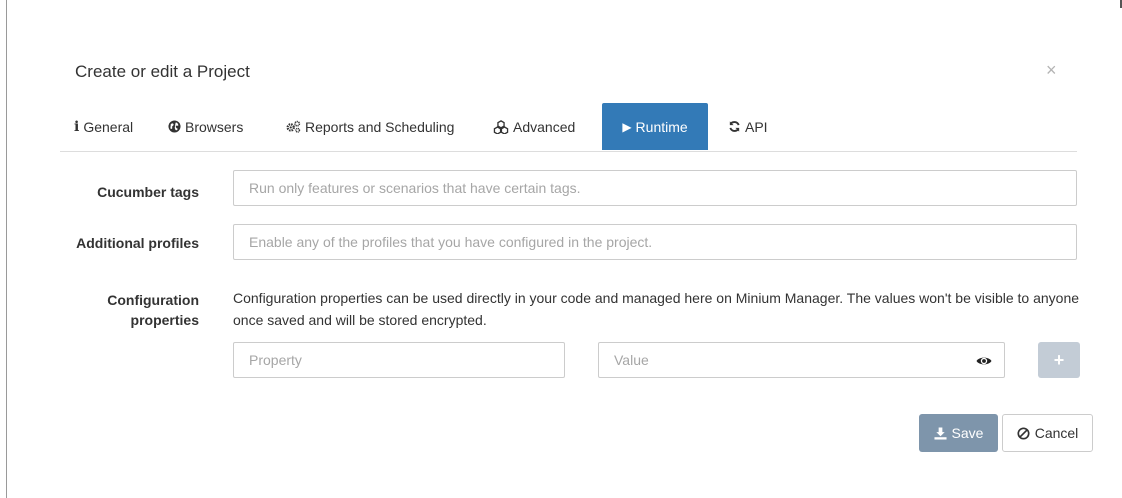 This screenshot has width=1122, height=498. I want to click on tab-general: i General, so click(103, 126).